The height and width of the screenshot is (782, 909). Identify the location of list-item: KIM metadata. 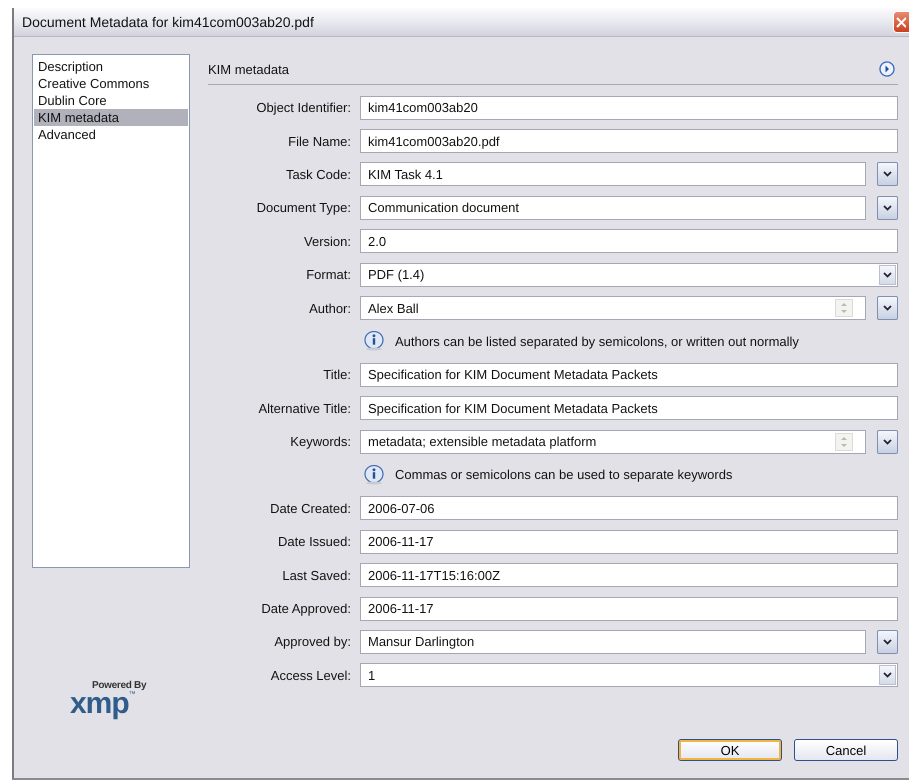
(111, 117).